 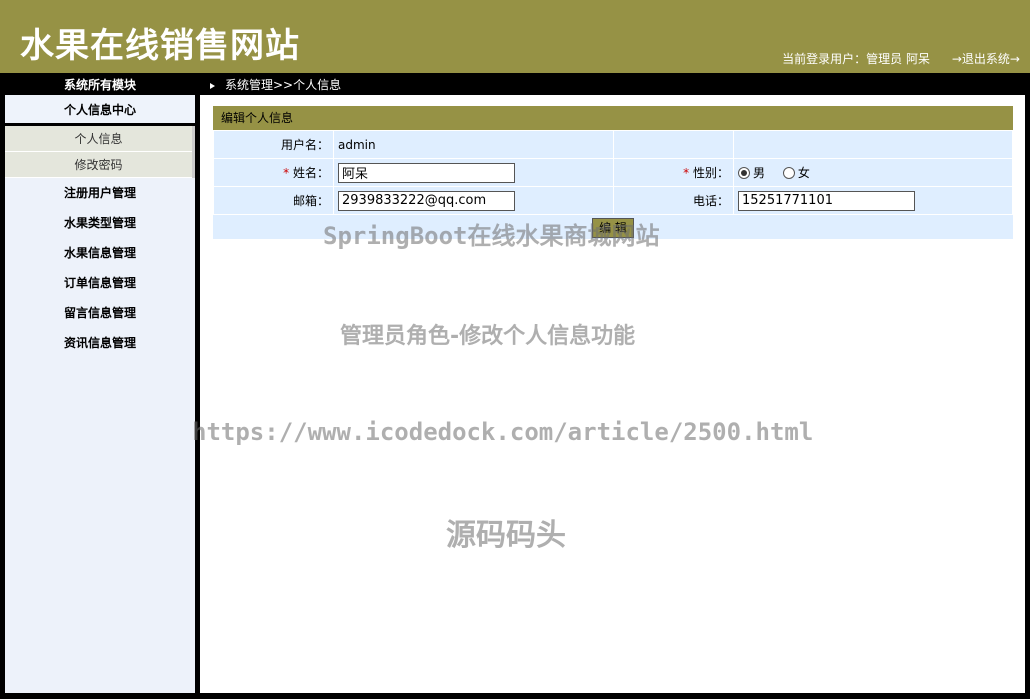 What do you see at coordinates (426, 201) in the screenshot?
I see `email-input` at bounding box center [426, 201].